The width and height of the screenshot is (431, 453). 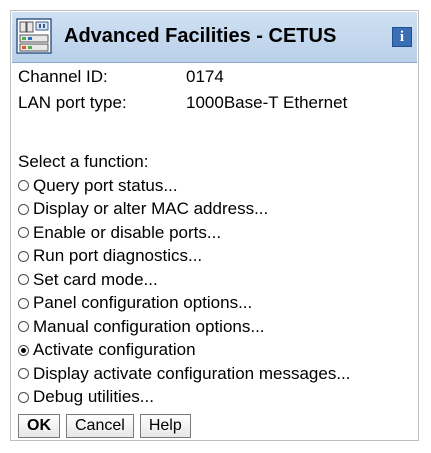 I want to click on help-button: Help, so click(x=165, y=426).